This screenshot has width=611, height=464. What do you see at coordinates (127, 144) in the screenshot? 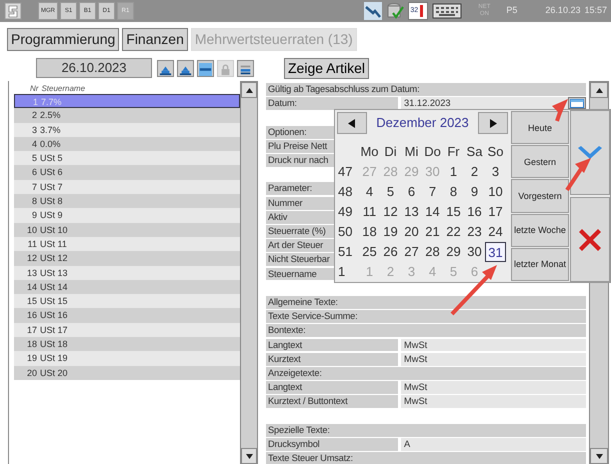
I see `list-row: 4 0.0%` at bounding box center [127, 144].